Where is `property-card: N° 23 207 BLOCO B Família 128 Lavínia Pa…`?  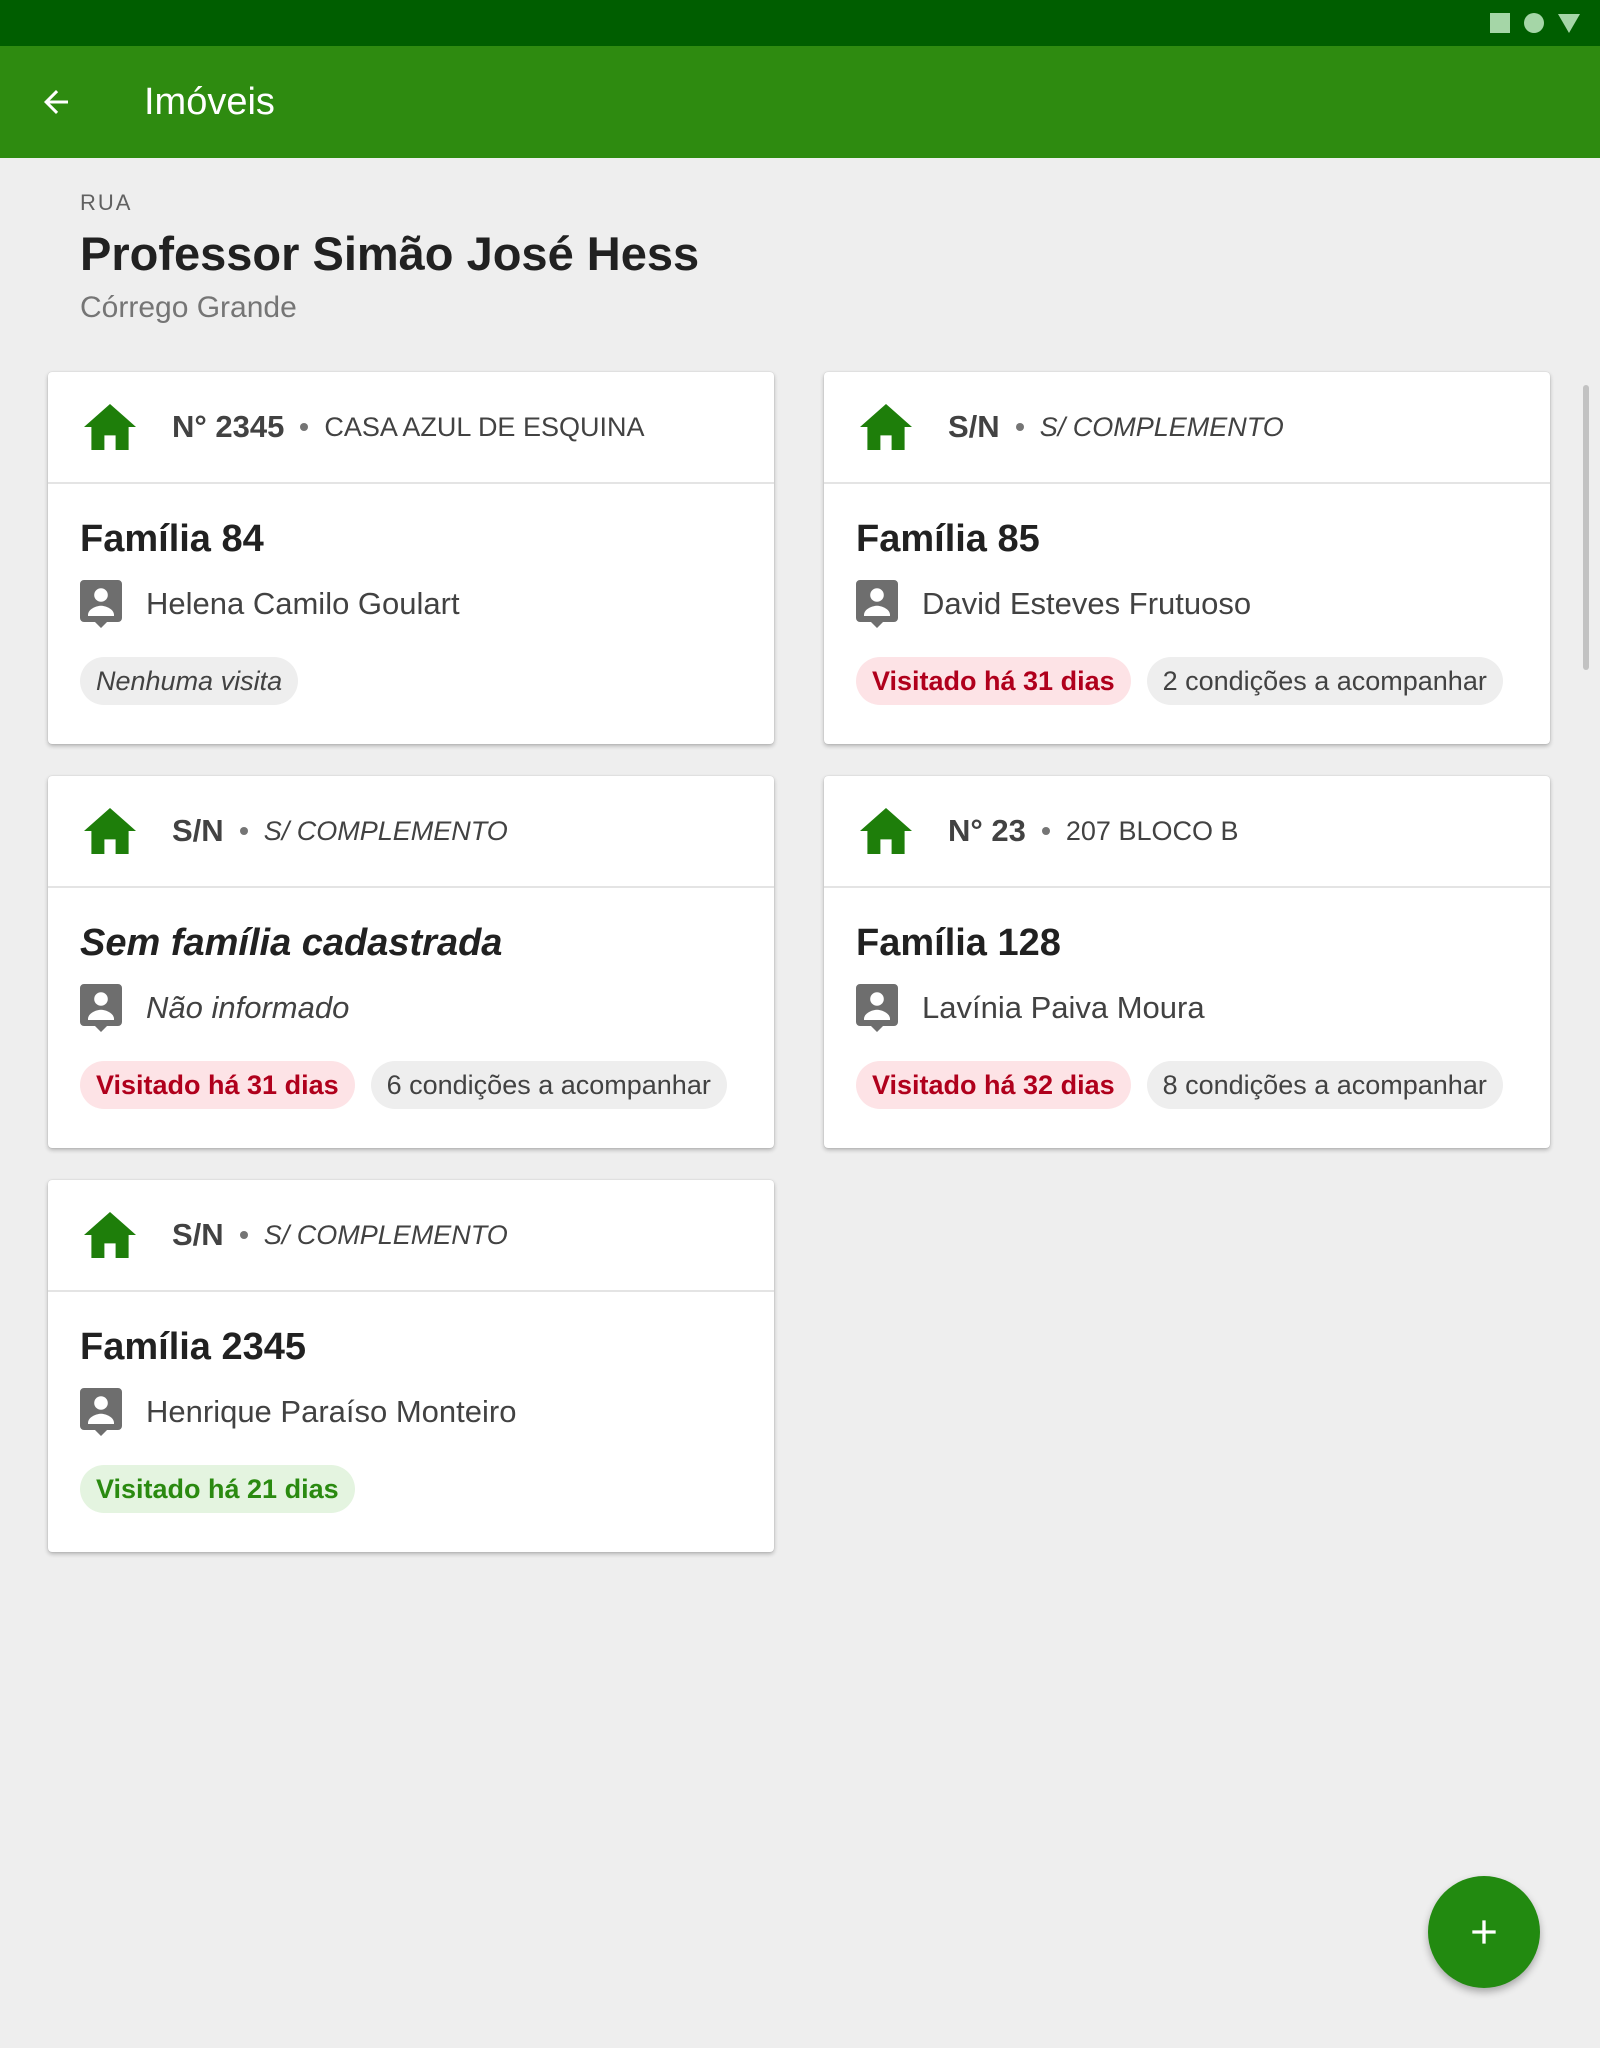 property-card: N° 23 207 BLOCO B Família 128 Lavínia Pa… is located at coordinates (1187, 962).